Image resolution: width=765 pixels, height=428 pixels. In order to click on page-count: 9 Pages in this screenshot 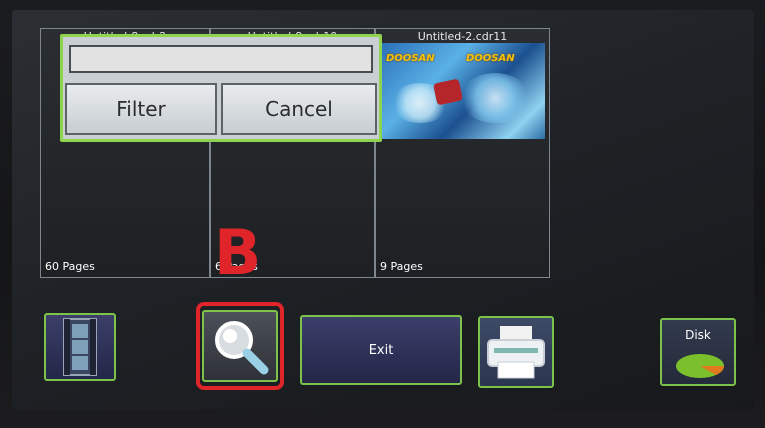, I will do `click(401, 266)`.